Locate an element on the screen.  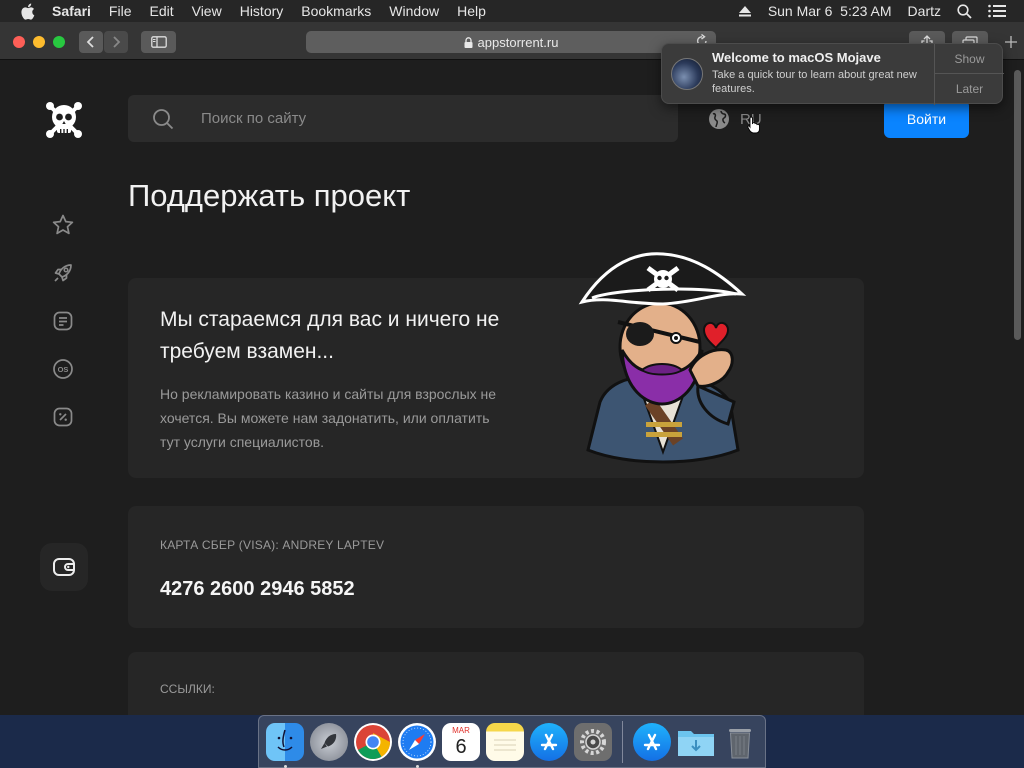
trash-icon is located at coordinates (740, 743).